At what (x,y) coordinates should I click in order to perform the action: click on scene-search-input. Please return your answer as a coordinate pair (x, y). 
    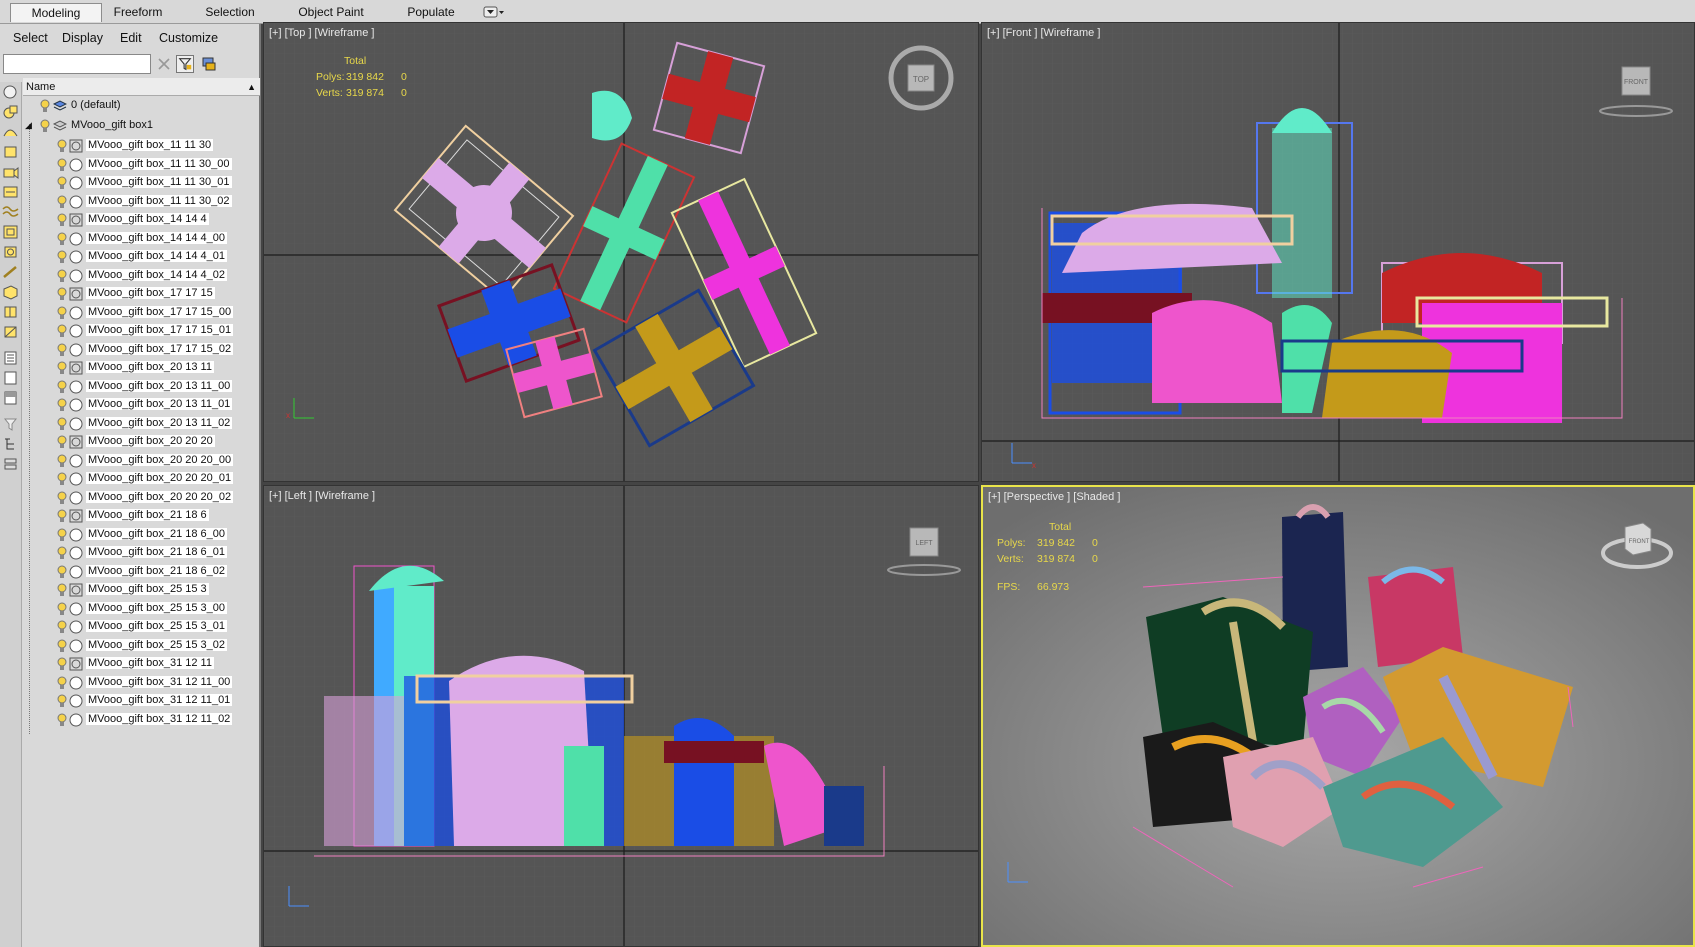
    Looking at the image, I should click on (77, 64).